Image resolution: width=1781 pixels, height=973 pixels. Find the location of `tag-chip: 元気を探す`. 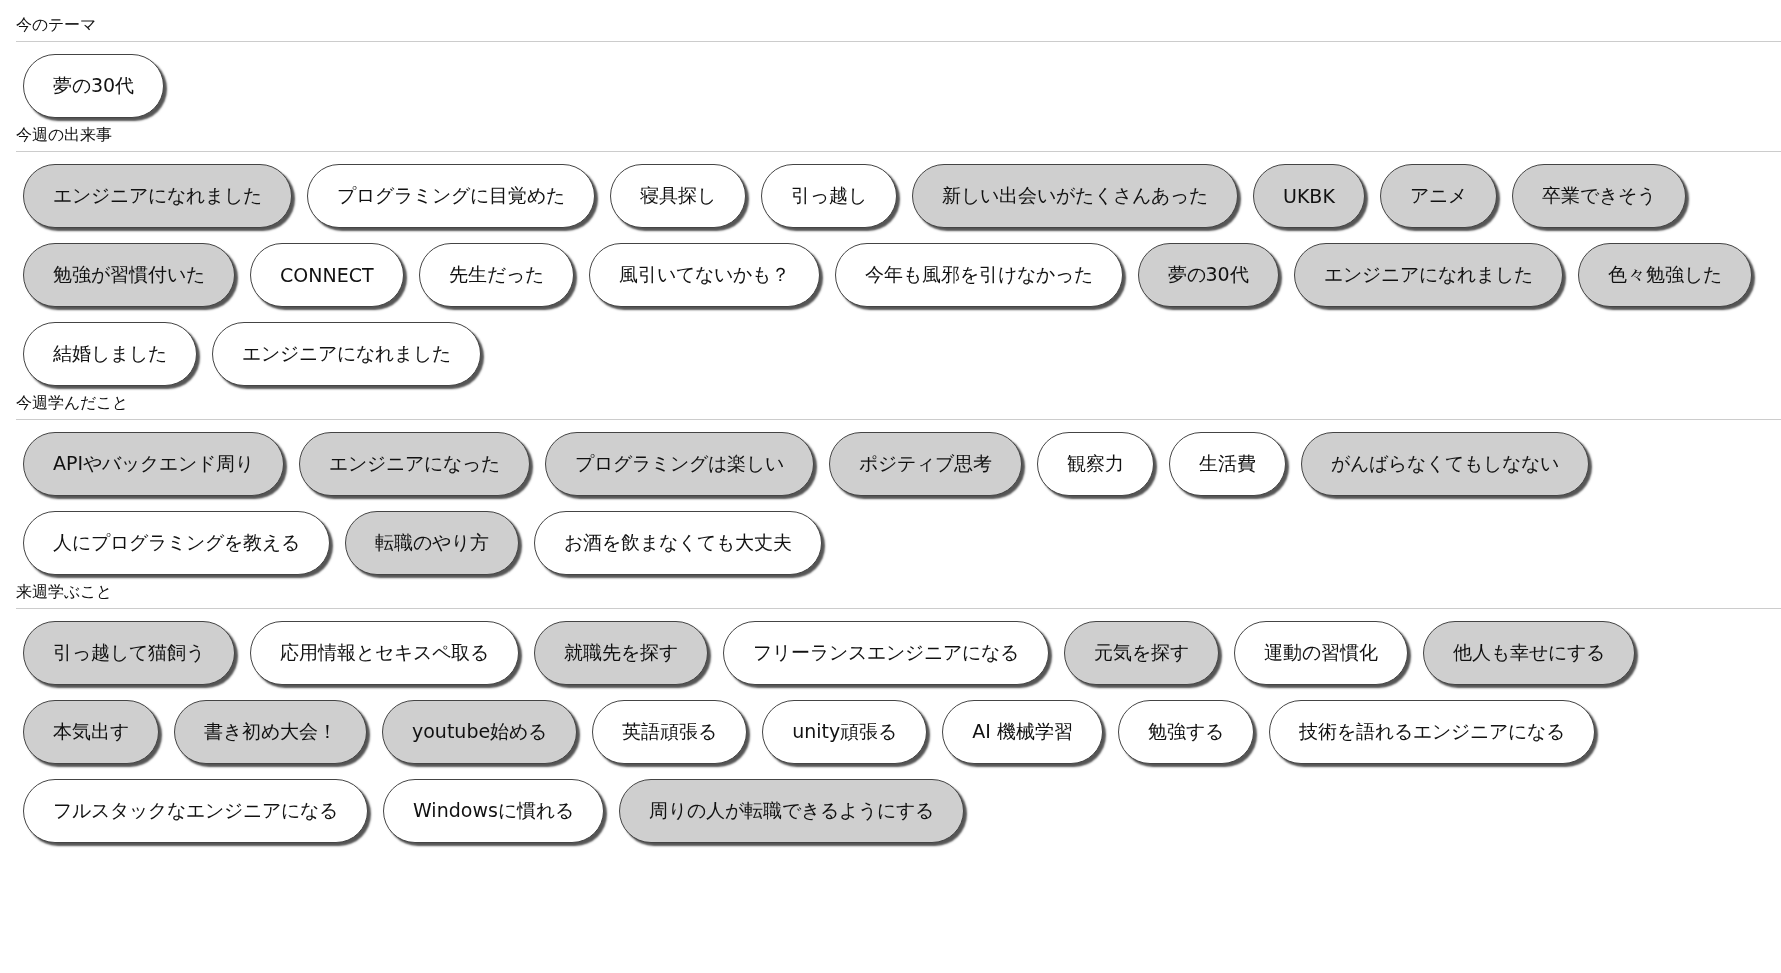

tag-chip: 元気を探す is located at coordinates (1141, 653).